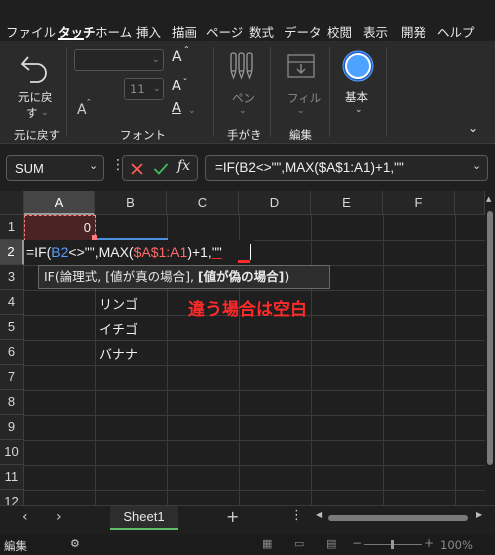  Describe the element at coordinates (176, 86) in the screenshot. I see `shrink-font-button: A` at that location.